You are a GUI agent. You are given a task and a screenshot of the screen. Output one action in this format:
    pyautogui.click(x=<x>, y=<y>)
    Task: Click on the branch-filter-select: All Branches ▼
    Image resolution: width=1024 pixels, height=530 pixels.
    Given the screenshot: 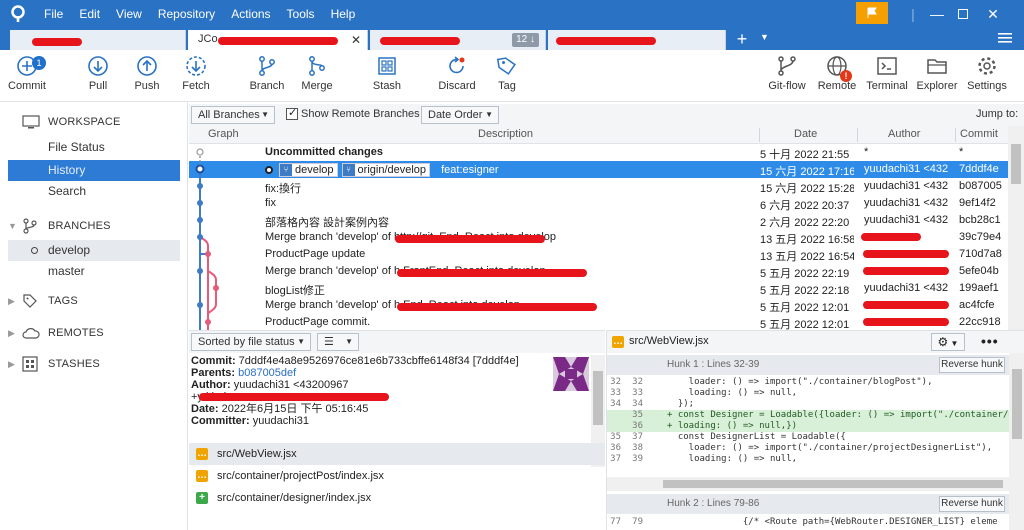 What is the action you would take?
    pyautogui.click(x=233, y=115)
    